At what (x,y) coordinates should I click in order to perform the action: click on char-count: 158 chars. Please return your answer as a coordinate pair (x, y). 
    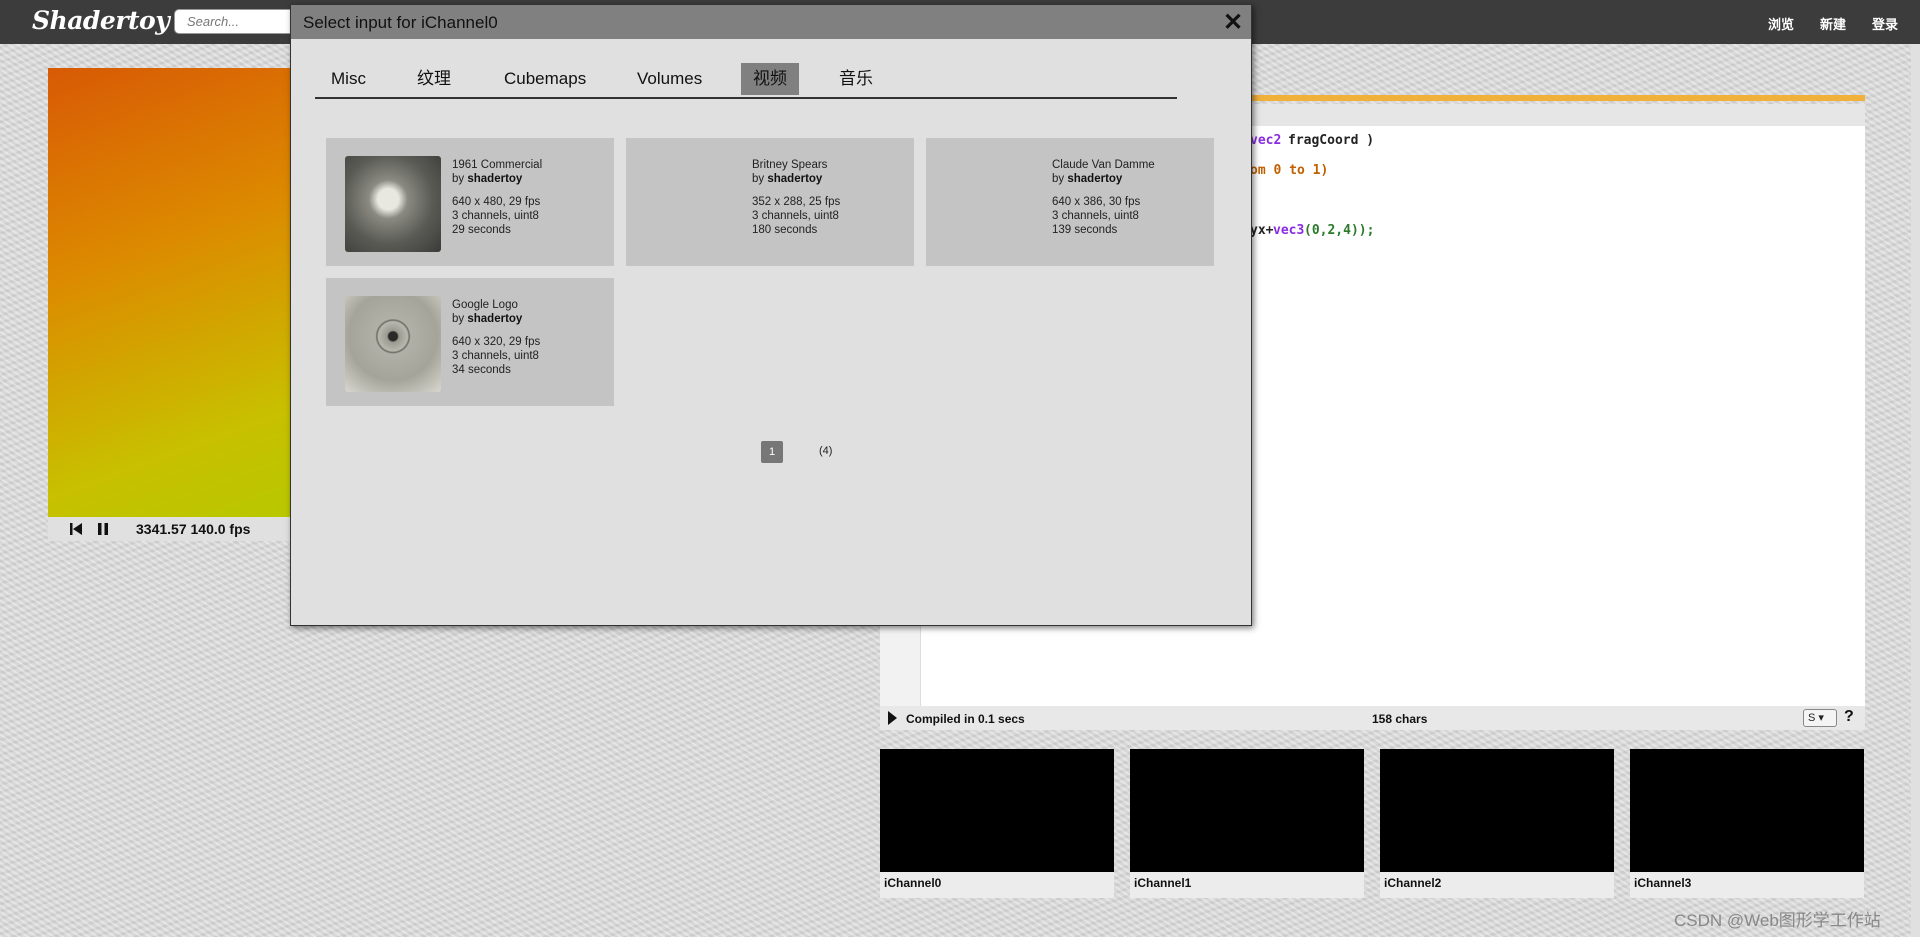
    Looking at the image, I should click on (1400, 719).